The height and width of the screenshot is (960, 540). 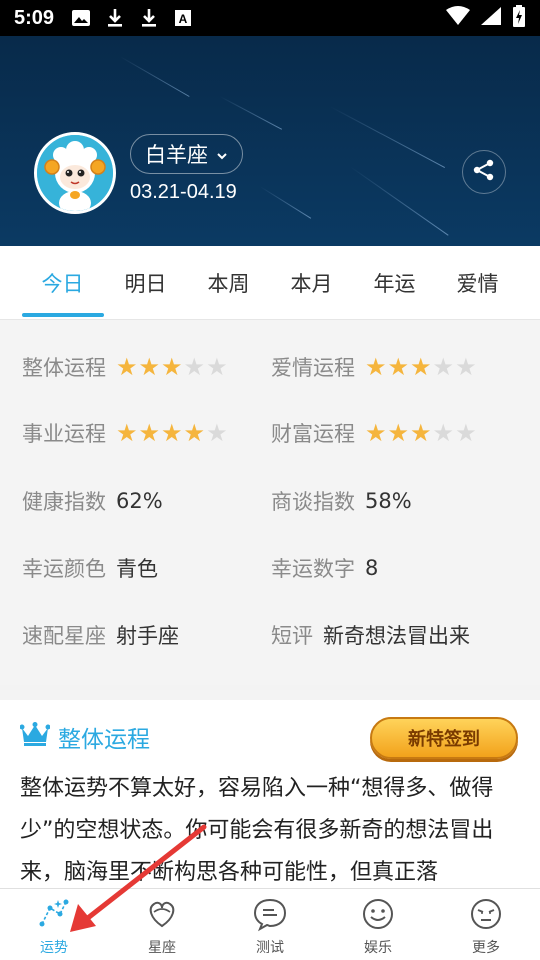 I want to click on match-sign-label: 速配星座, so click(x=64, y=636).